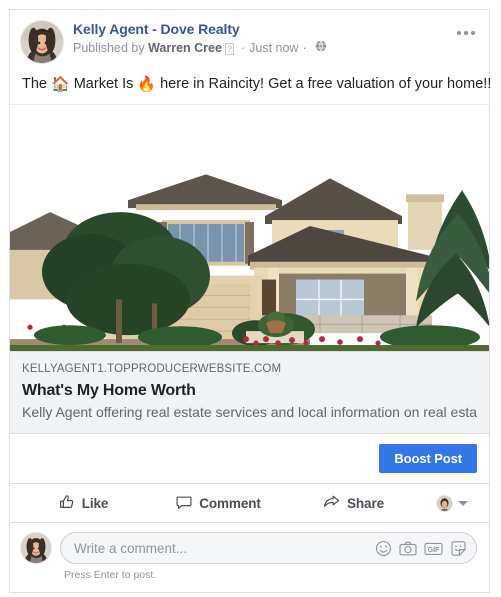 This screenshot has height=597, width=501. I want to click on thumbs-up-icon, so click(67, 503).